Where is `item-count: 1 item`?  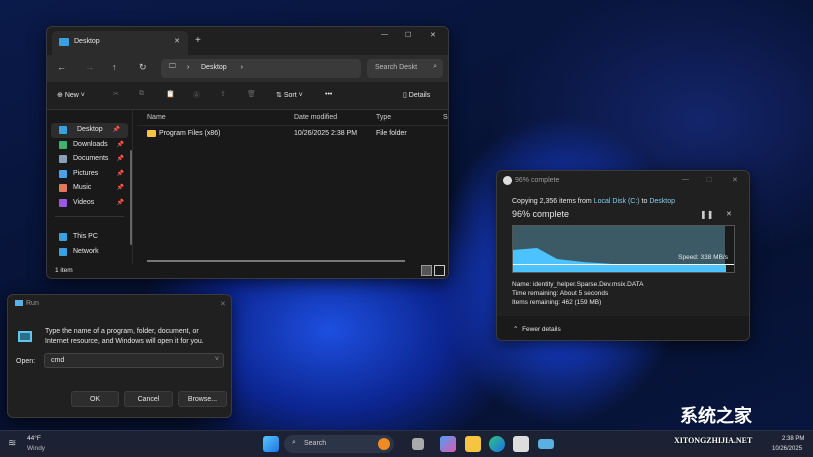
item-count: 1 item is located at coordinates (64, 270).